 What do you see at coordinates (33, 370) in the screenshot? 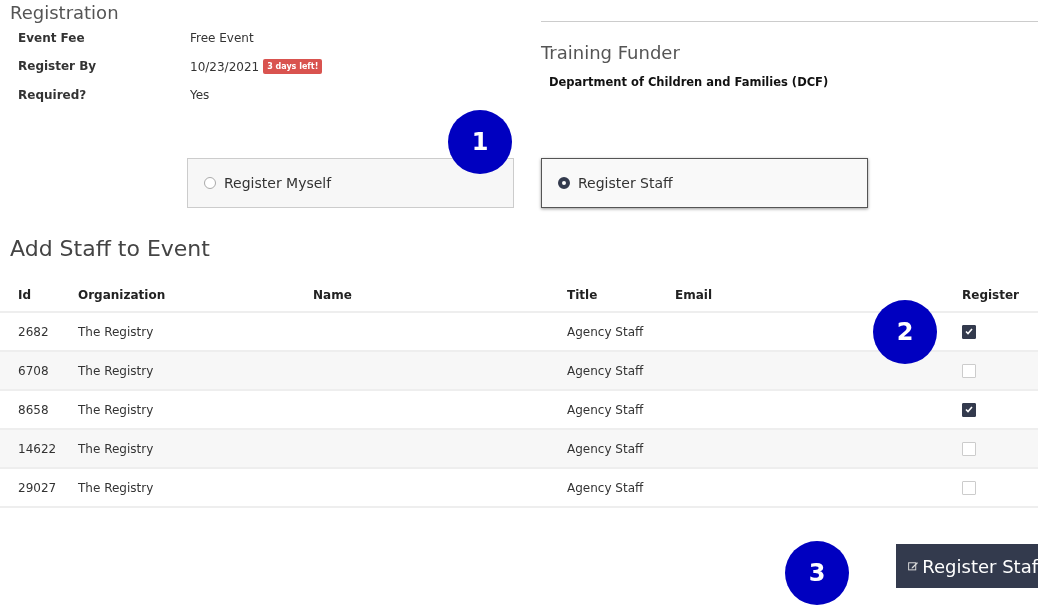
I see `table-cell: 6708` at bounding box center [33, 370].